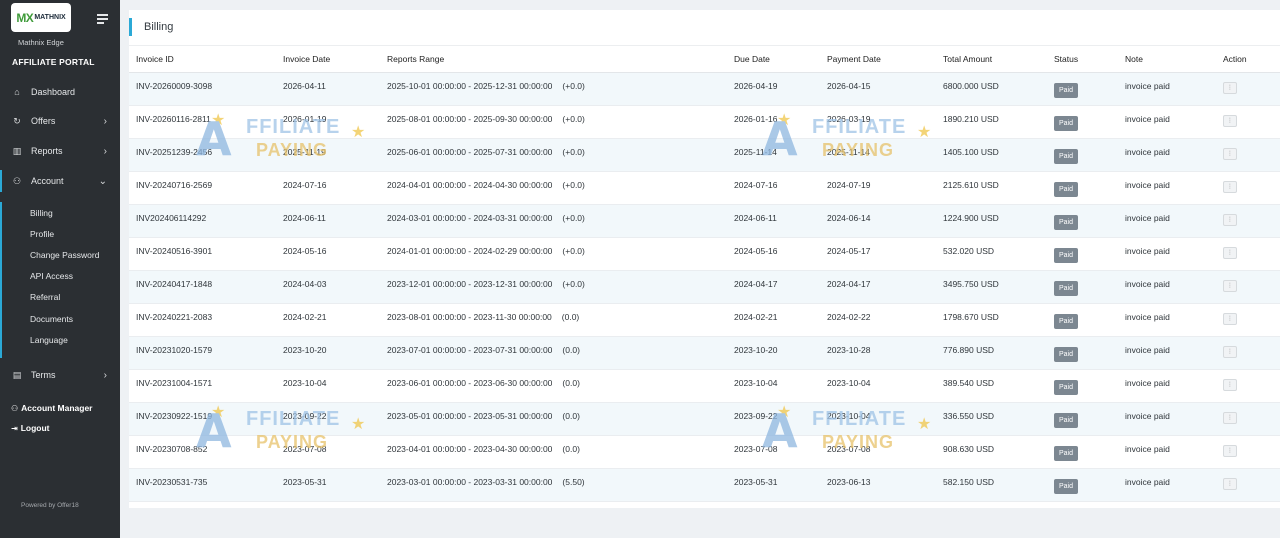 The height and width of the screenshot is (538, 1280). I want to click on payment-date: 2023-10-04, so click(878, 386).